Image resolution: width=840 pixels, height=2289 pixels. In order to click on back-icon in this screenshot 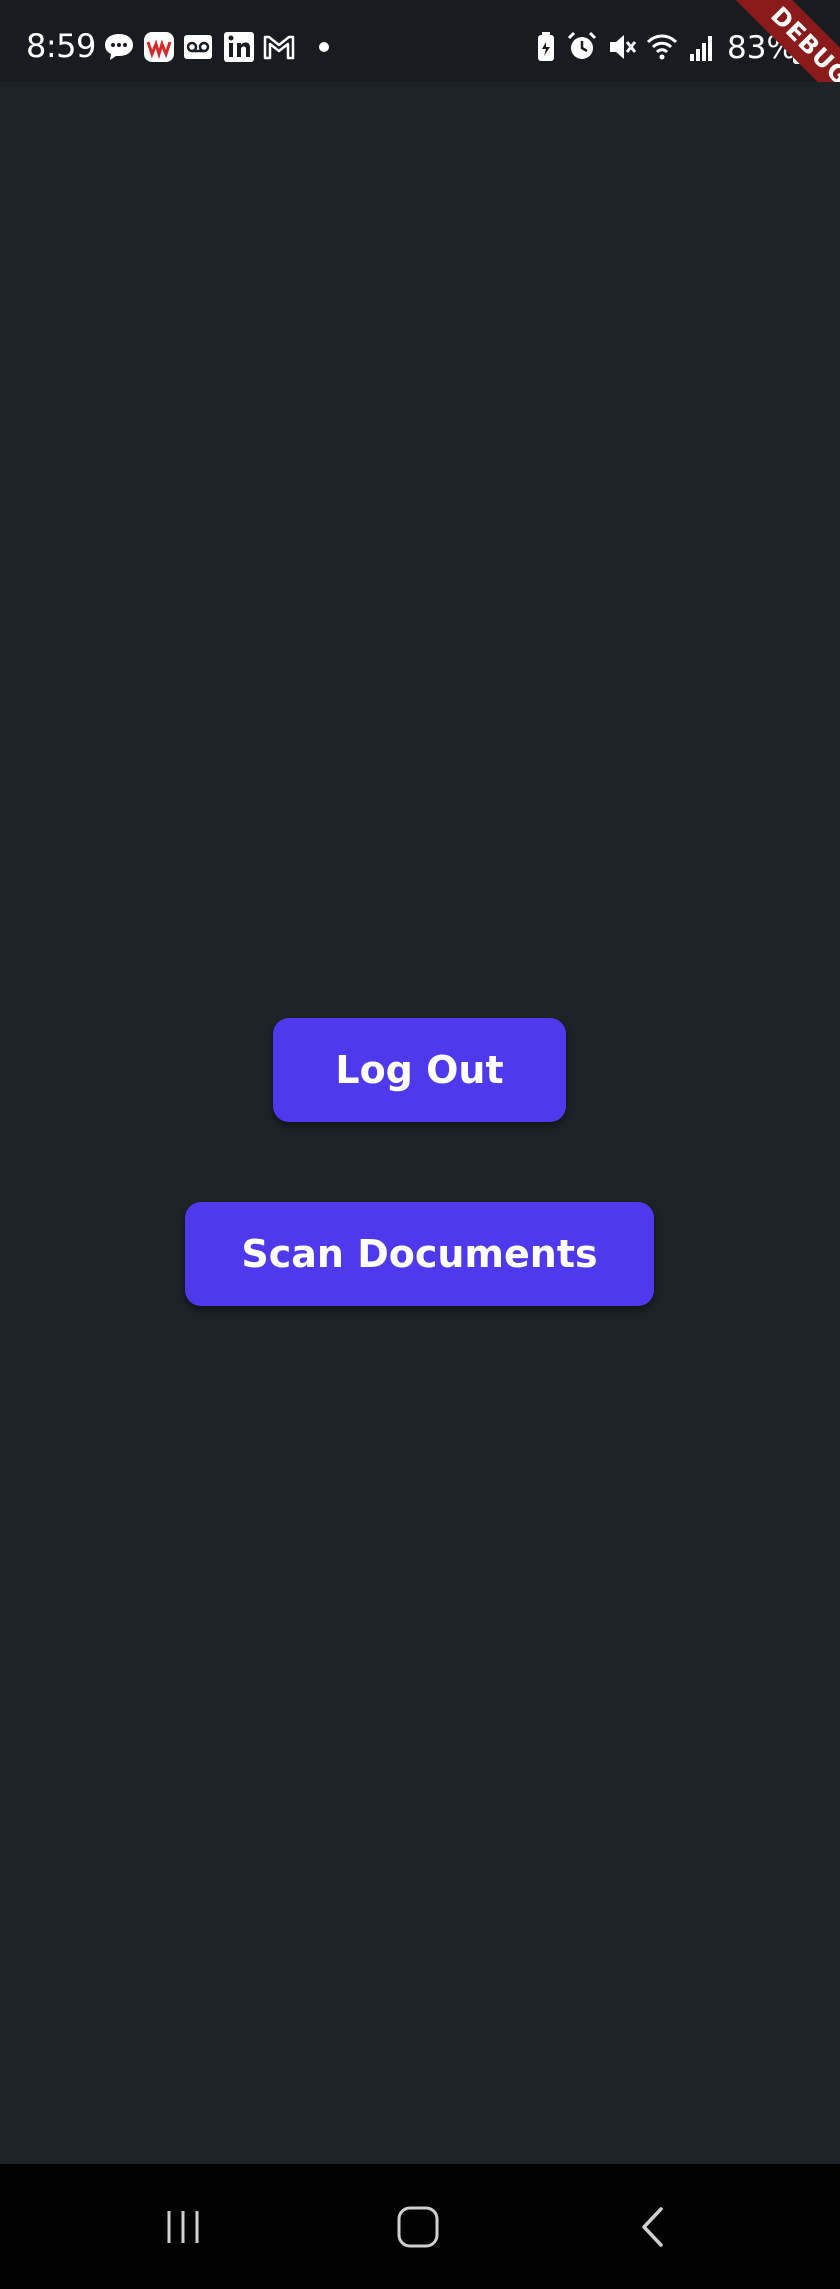, I will do `click(652, 2226)`.